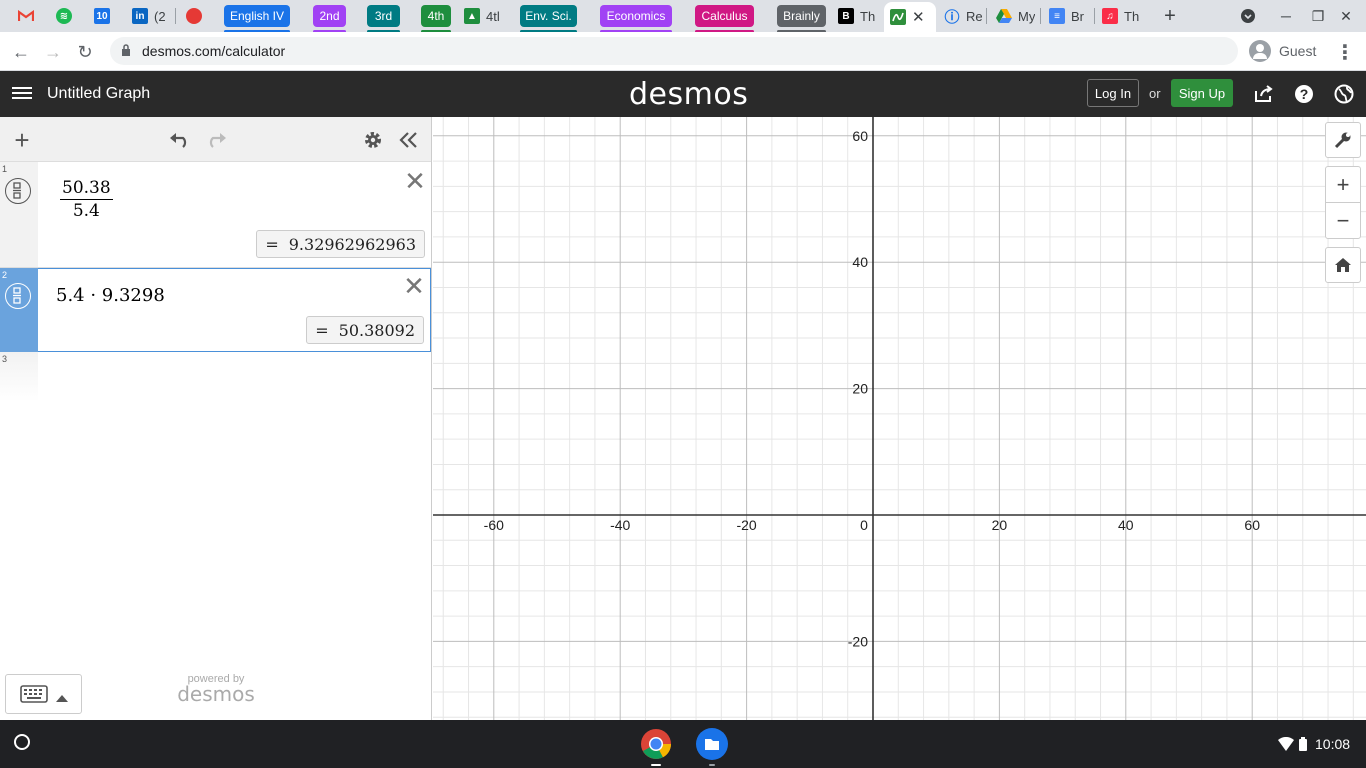 Image resolution: width=1366 pixels, height=768 pixels. What do you see at coordinates (22, 742) in the screenshot?
I see `launcher-icon` at bounding box center [22, 742].